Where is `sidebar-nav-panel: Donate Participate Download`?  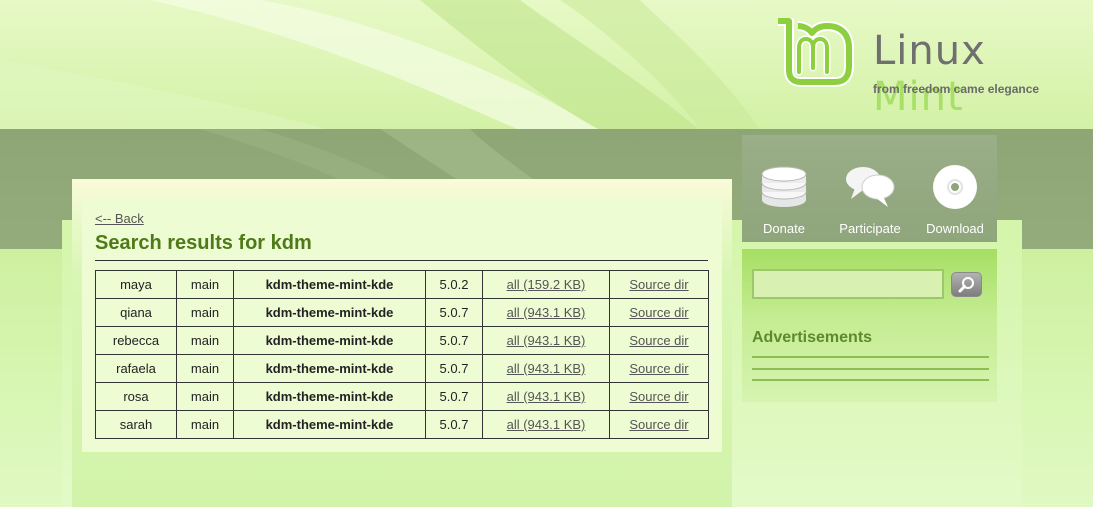 sidebar-nav-panel: Donate Participate Download is located at coordinates (869, 188).